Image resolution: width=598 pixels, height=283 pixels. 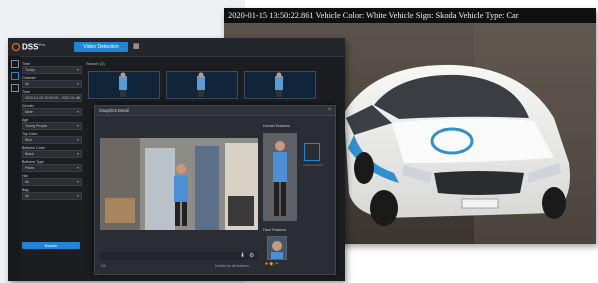 I want to click on dialog-footer-left: 0/0, so click(x=103, y=266).